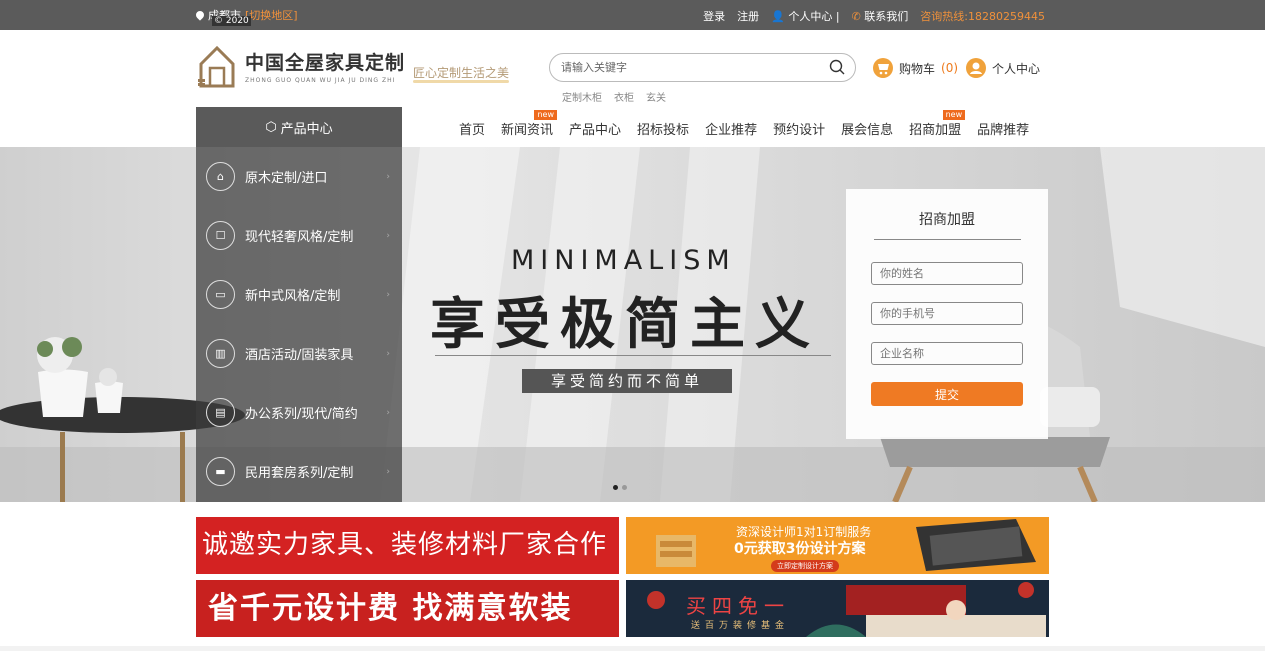 The height and width of the screenshot is (651, 1265). What do you see at coordinates (976, 68) in the screenshot?
I see `avatar-icon` at bounding box center [976, 68].